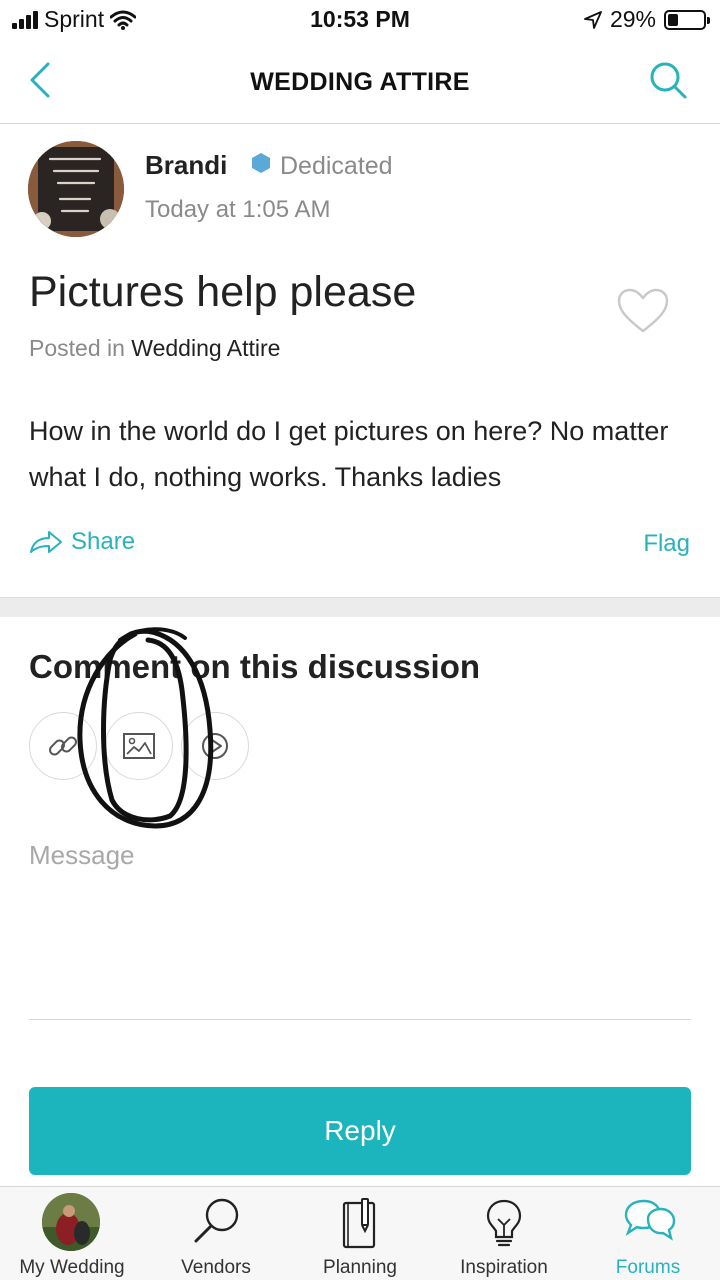 Image resolution: width=720 pixels, height=1280 pixels. Describe the element at coordinates (504, 1267) in the screenshot. I see `tab-label: Inspiration` at that location.